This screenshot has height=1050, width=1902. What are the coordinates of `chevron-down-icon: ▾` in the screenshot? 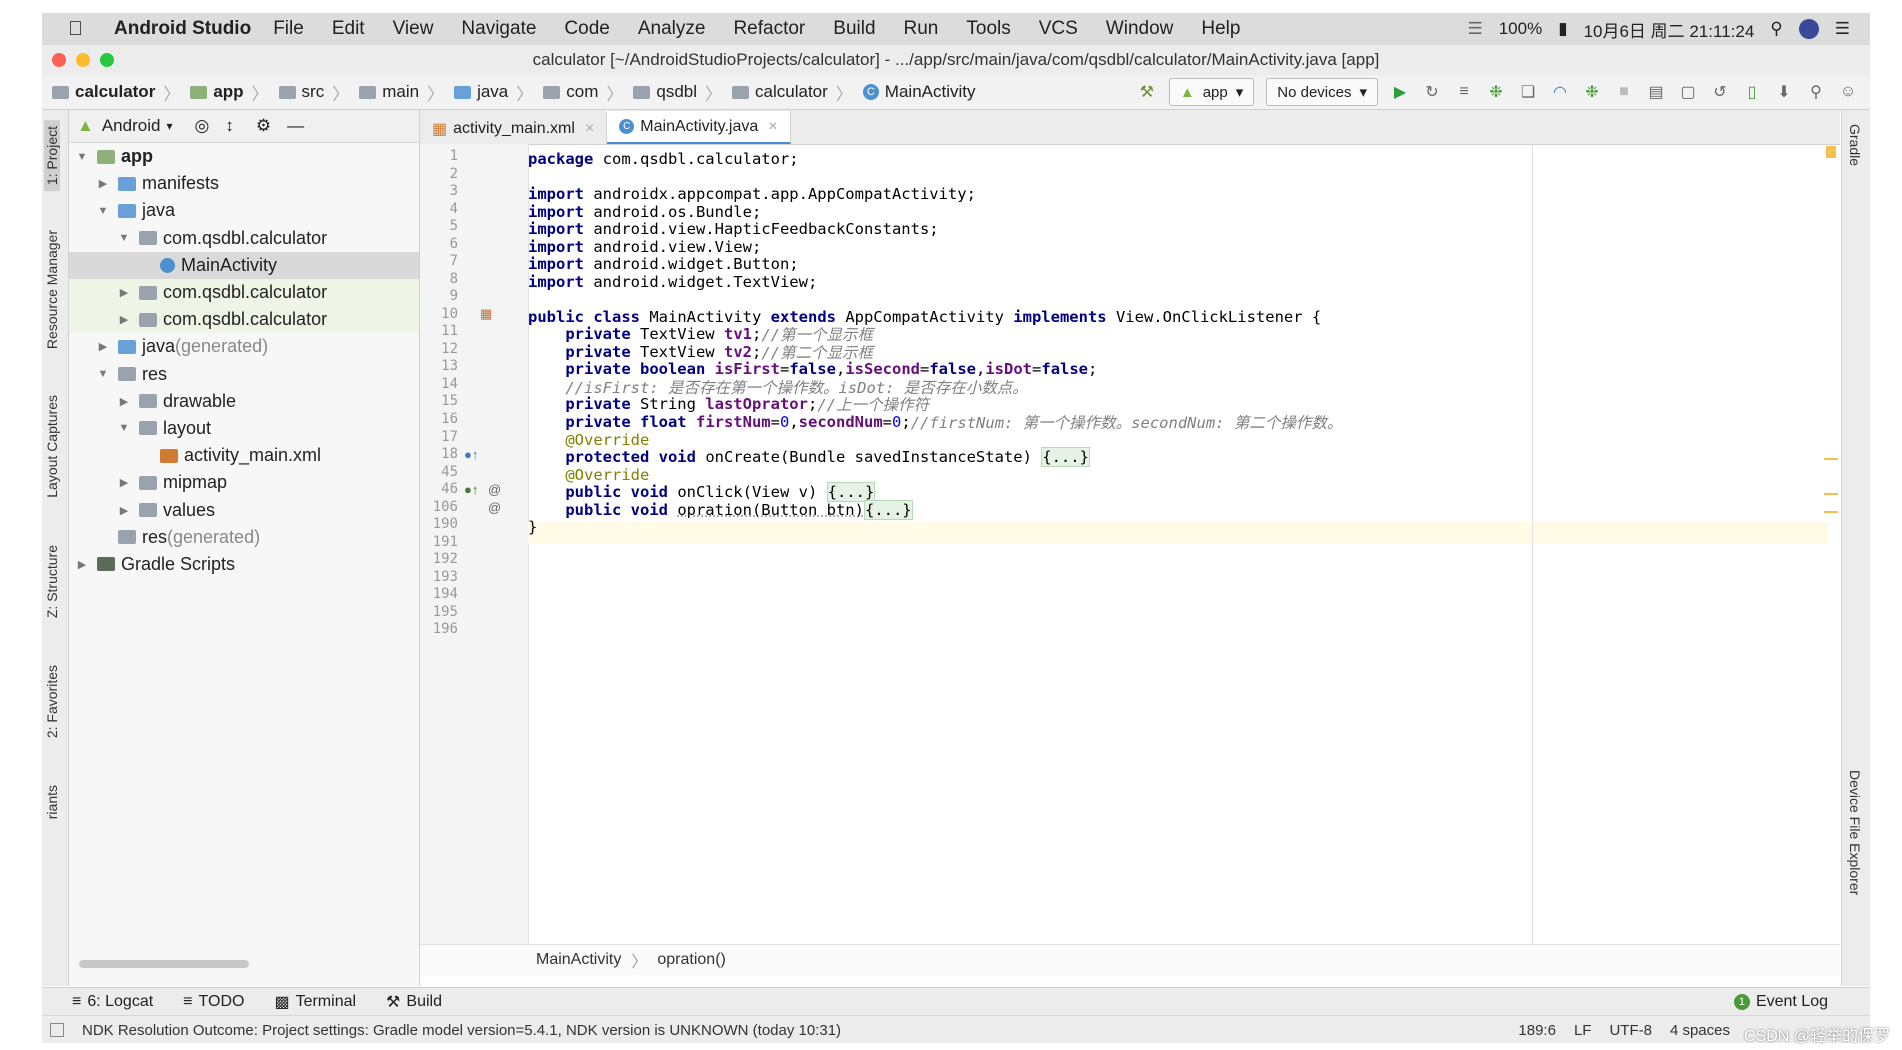 It's located at (169, 126).